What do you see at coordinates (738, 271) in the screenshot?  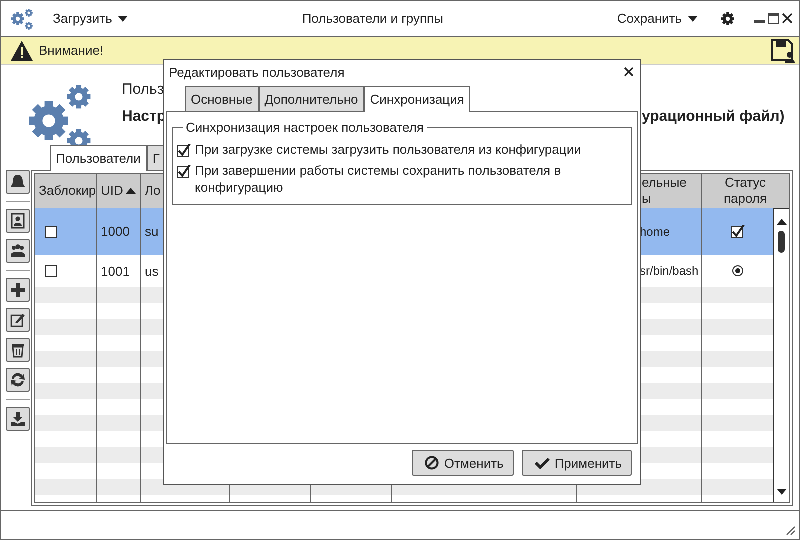 I see `radio-button` at bounding box center [738, 271].